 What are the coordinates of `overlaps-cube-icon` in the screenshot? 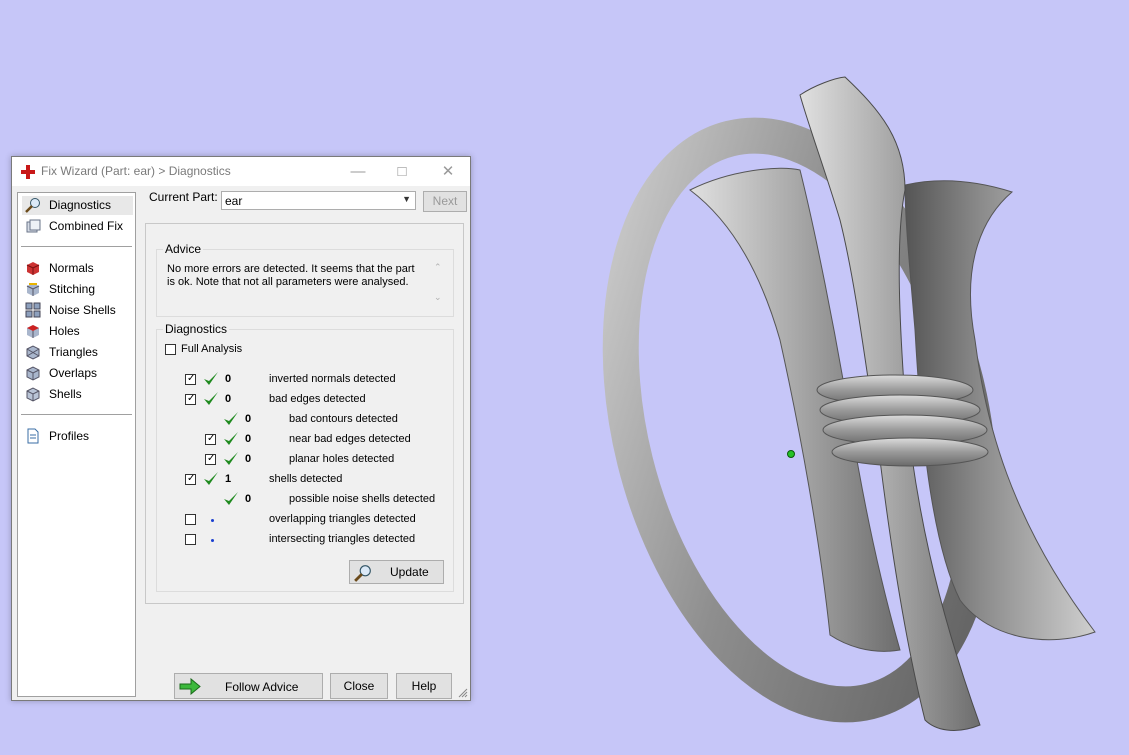 It's located at (33, 373).